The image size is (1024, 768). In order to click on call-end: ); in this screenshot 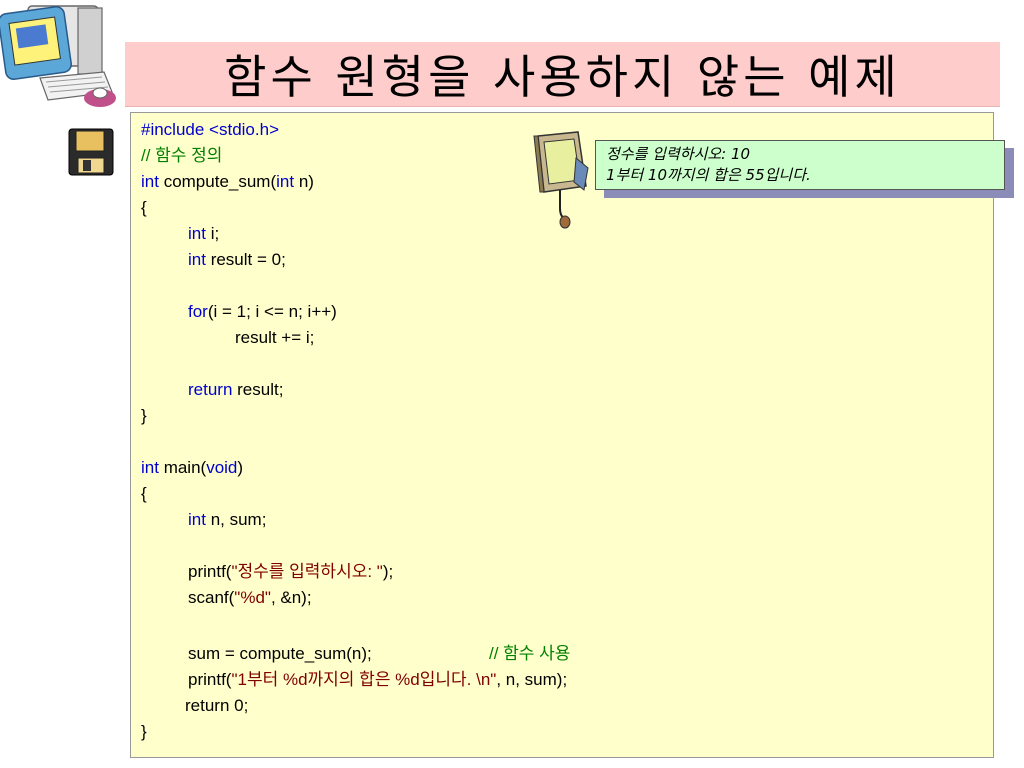, I will do `click(388, 571)`.